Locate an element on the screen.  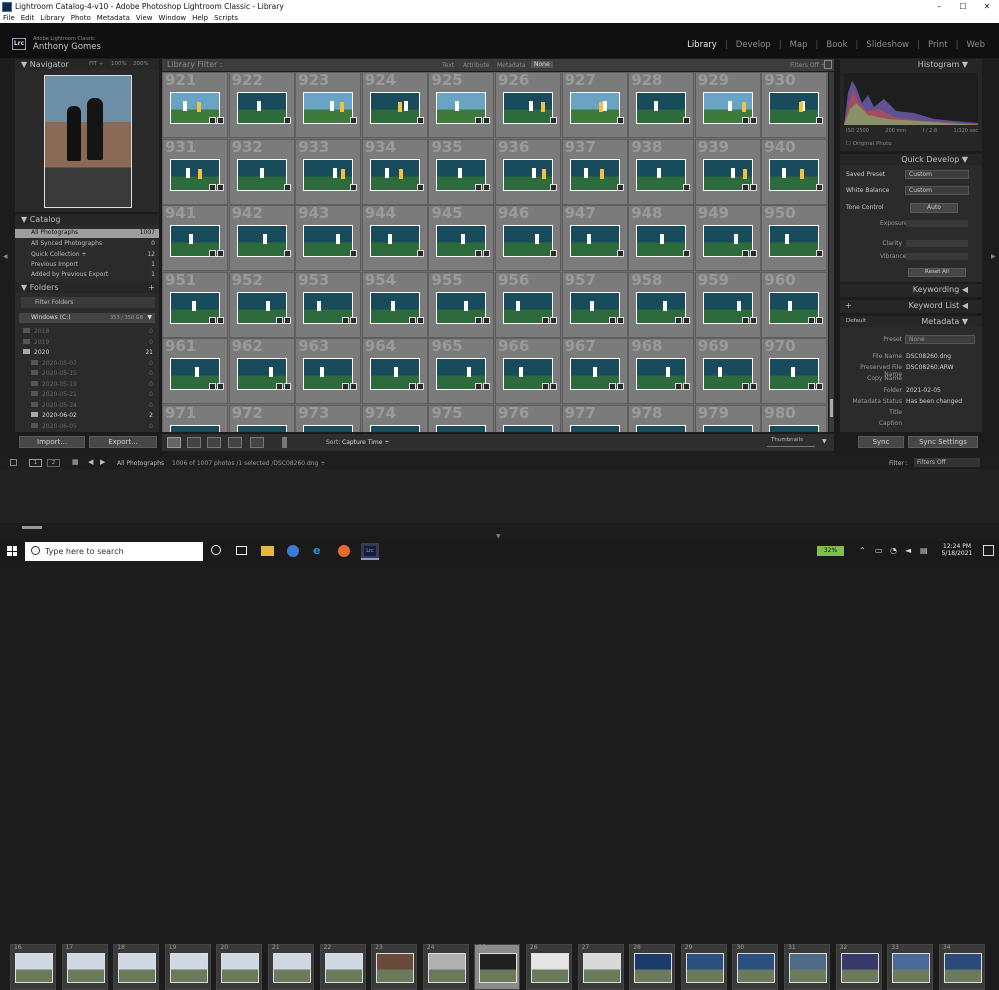
grid-cell: 933 is located at coordinates (328, 171).